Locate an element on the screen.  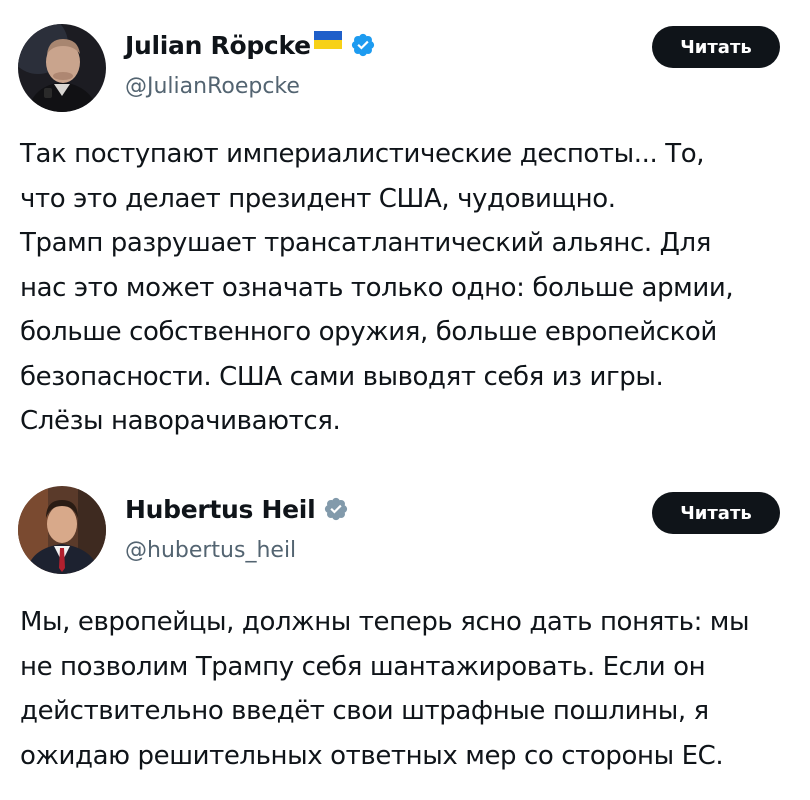
tweet-text-line: Слёзы наворачиваются. is located at coordinates (180, 421).